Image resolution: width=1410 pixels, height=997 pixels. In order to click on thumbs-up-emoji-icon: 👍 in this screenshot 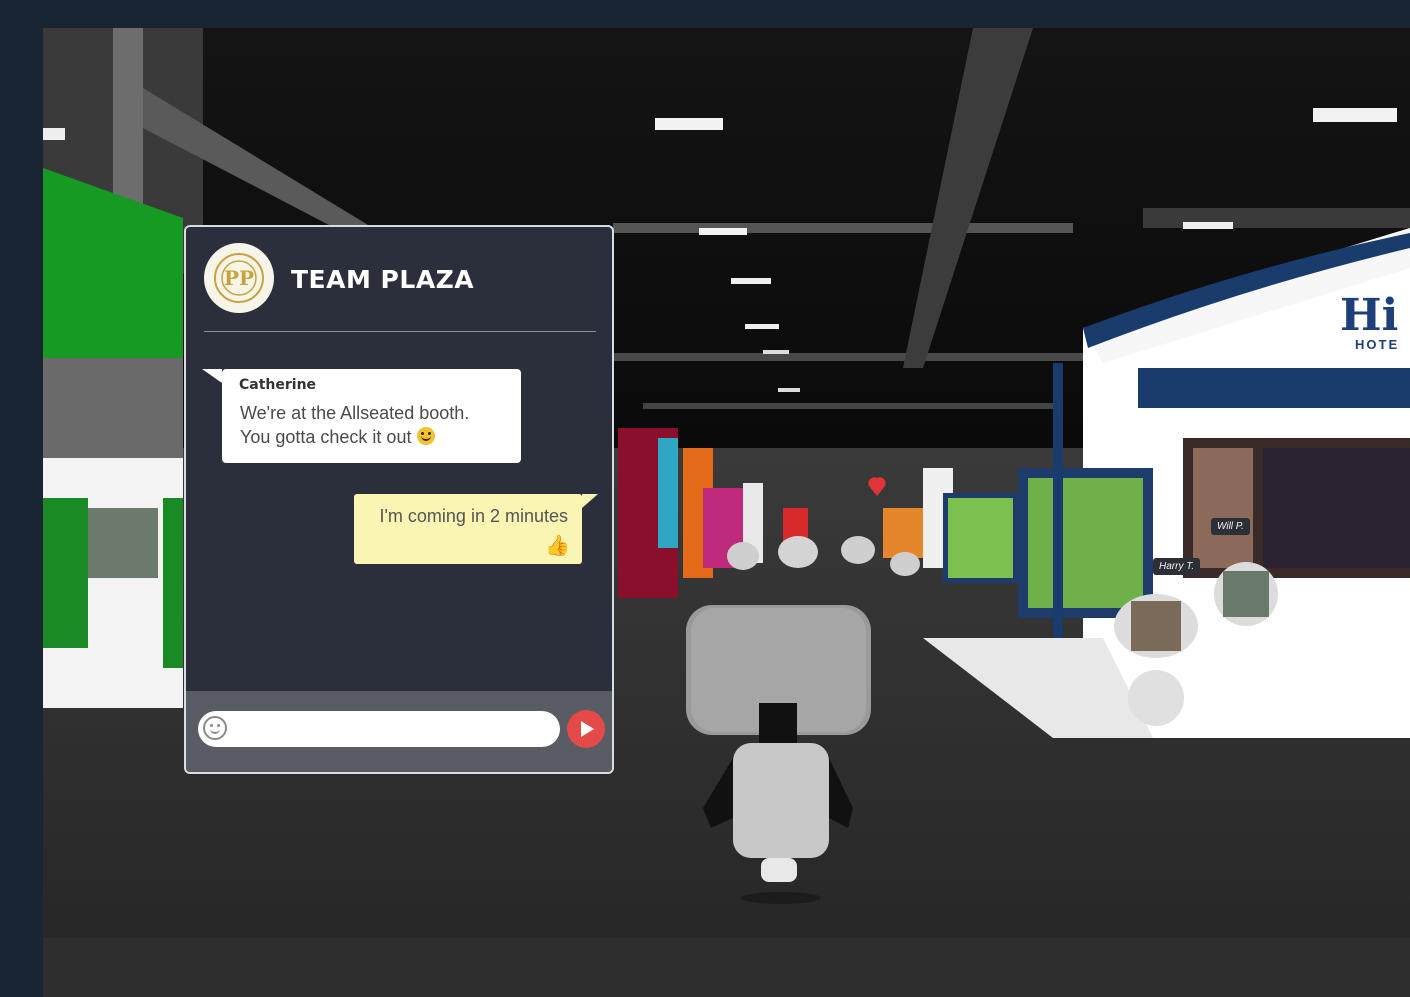, I will do `click(557, 546)`.